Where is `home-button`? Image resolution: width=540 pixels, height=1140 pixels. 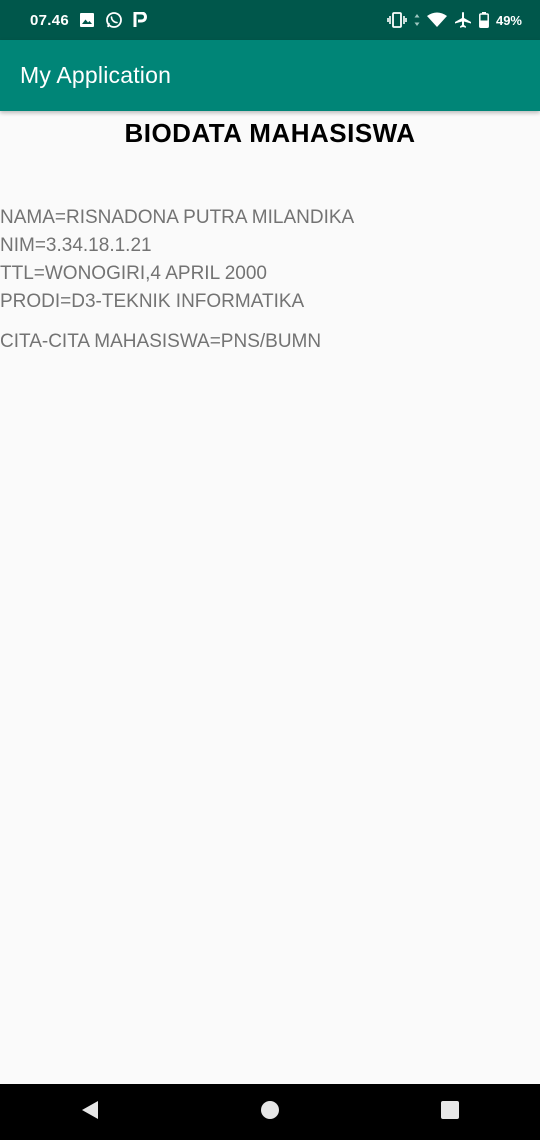 home-button is located at coordinates (270, 1112).